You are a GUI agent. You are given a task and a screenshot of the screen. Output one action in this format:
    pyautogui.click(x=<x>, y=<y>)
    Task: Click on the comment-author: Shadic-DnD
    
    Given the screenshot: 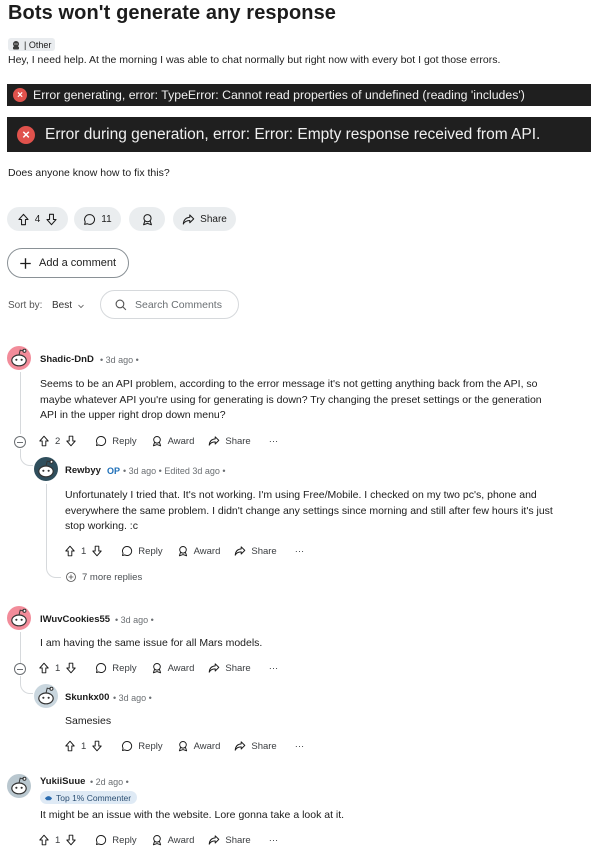 What is the action you would take?
    pyautogui.click(x=67, y=359)
    